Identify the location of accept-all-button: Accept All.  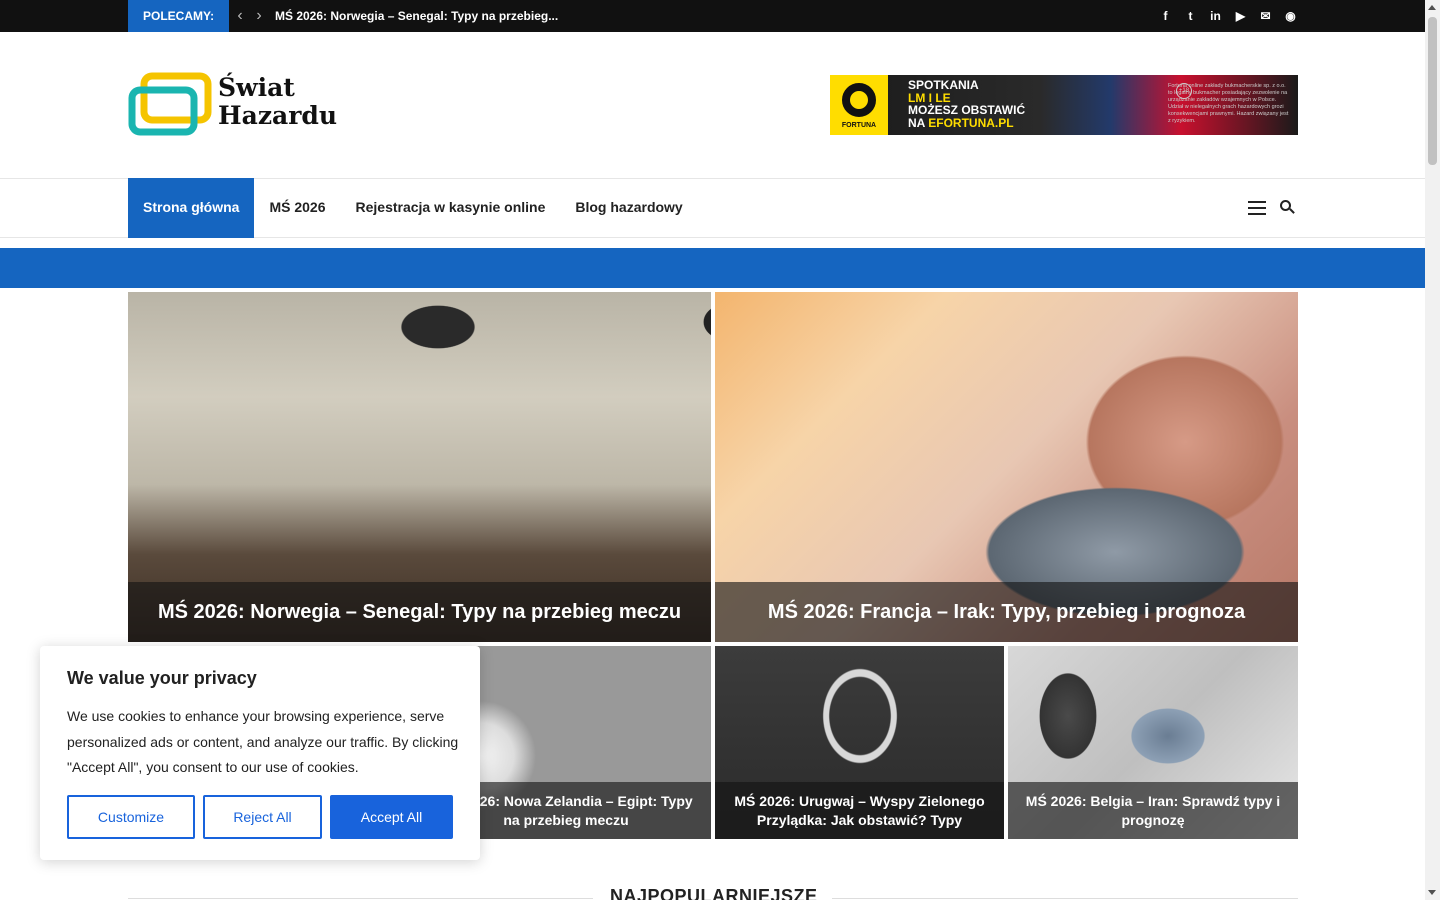
(391, 817).